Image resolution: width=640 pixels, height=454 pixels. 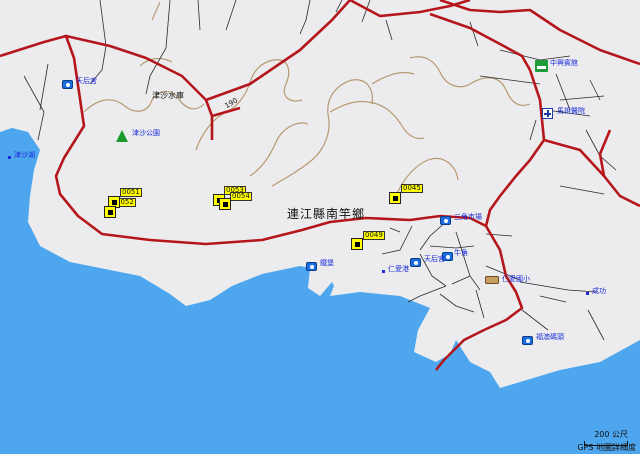 I want to click on poi-label: 仁愛國小, so click(x=516, y=279).